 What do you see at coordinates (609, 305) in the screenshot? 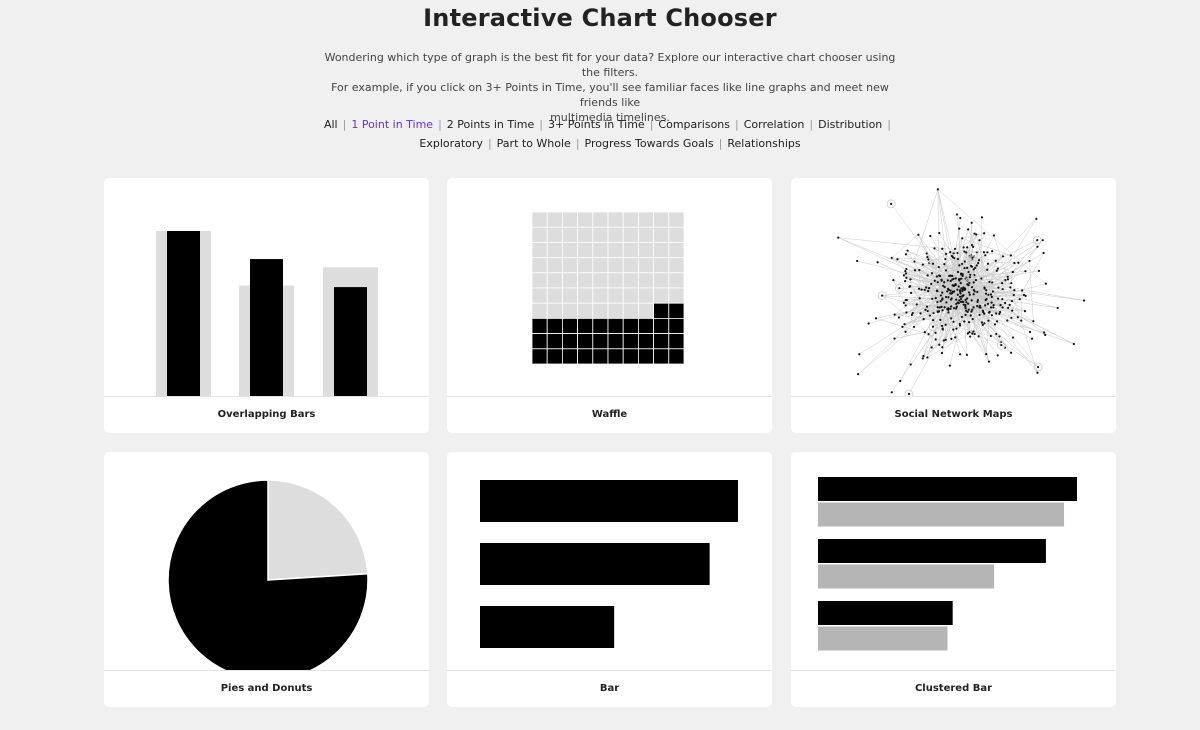
I see `chart-card-waffle: Waffle` at bounding box center [609, 305].